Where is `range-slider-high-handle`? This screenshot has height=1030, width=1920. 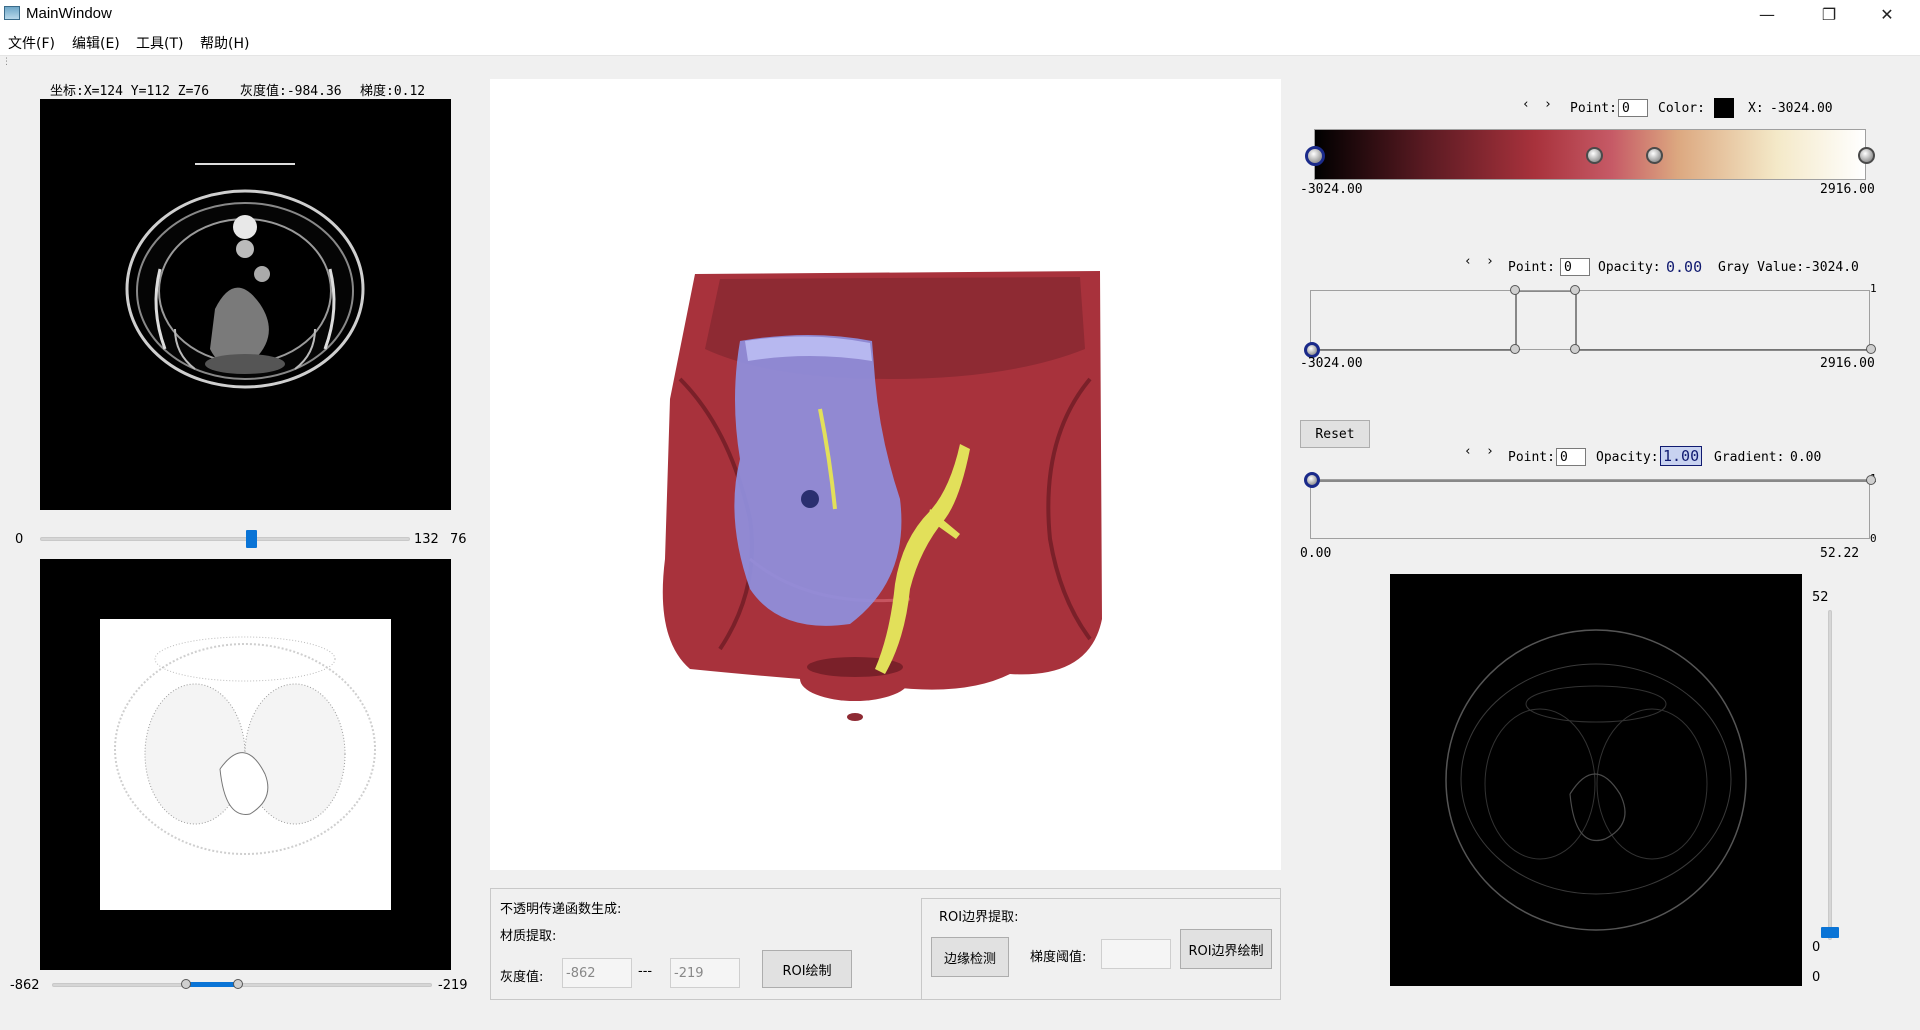 range-slider-high-handle is located at coordinates (238, 984).